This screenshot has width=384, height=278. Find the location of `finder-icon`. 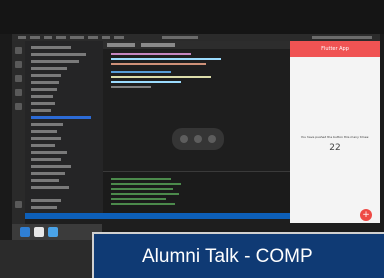

finder-icon is located at coordinates (53, 232).